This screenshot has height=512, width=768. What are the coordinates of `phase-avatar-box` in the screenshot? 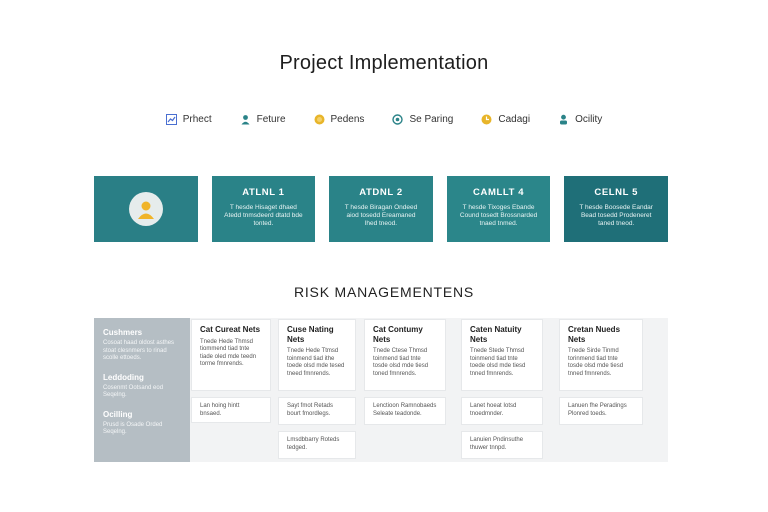 It's located at (146, 209).